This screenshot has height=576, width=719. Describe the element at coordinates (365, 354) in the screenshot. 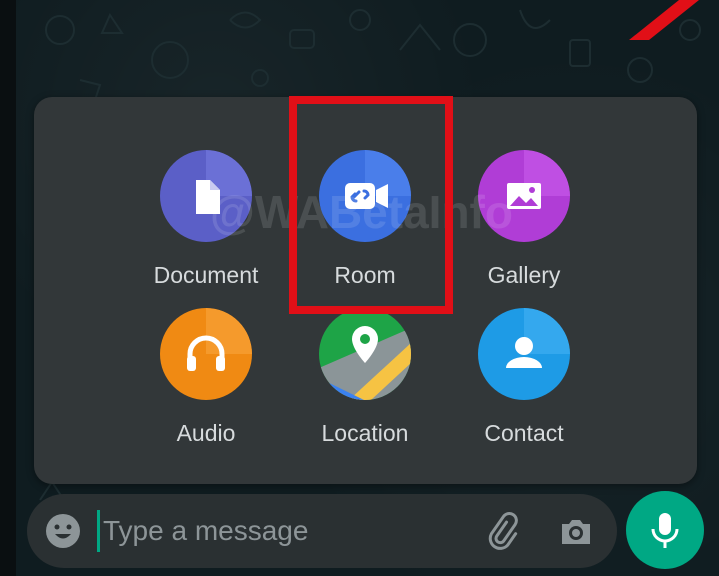

I see `map-pin-icon` at that location.